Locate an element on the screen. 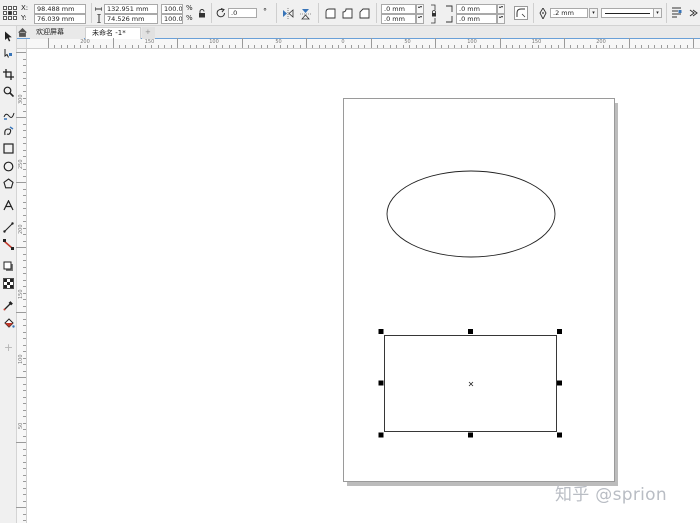  corner-radius-bottom-left-field: .0 mm is located at coordinates (398, 19).